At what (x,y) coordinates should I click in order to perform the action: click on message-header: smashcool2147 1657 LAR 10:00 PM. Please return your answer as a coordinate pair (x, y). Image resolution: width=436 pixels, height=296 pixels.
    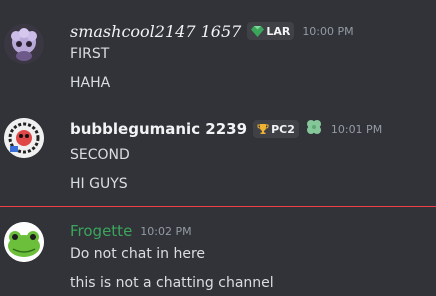
    Looking at the image, I should click on (212, 31).